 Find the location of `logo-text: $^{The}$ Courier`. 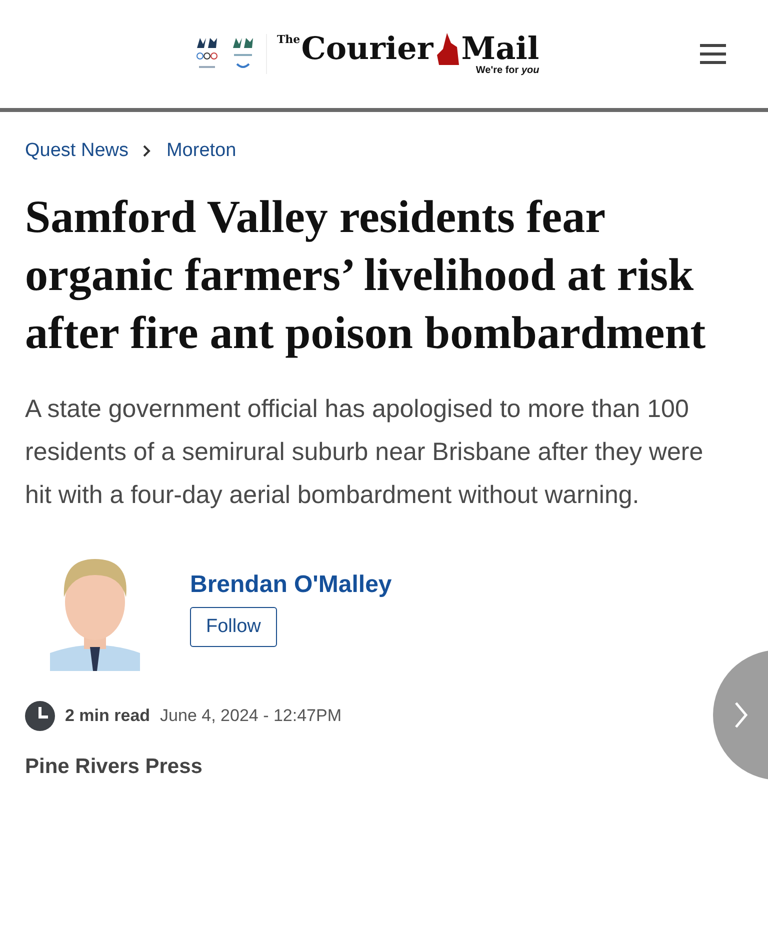

logo-text: $^{The}$ Courier is located at coordinates (355, 49).